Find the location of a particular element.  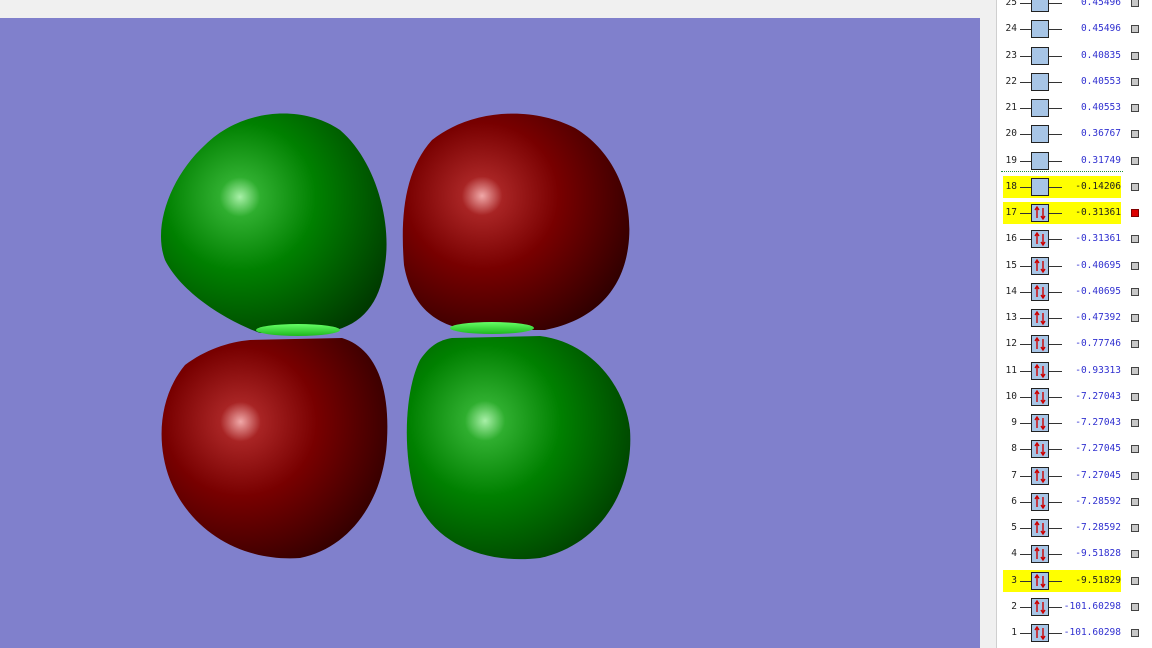

mo-number: 19 is located at coordinates (1011, 160).